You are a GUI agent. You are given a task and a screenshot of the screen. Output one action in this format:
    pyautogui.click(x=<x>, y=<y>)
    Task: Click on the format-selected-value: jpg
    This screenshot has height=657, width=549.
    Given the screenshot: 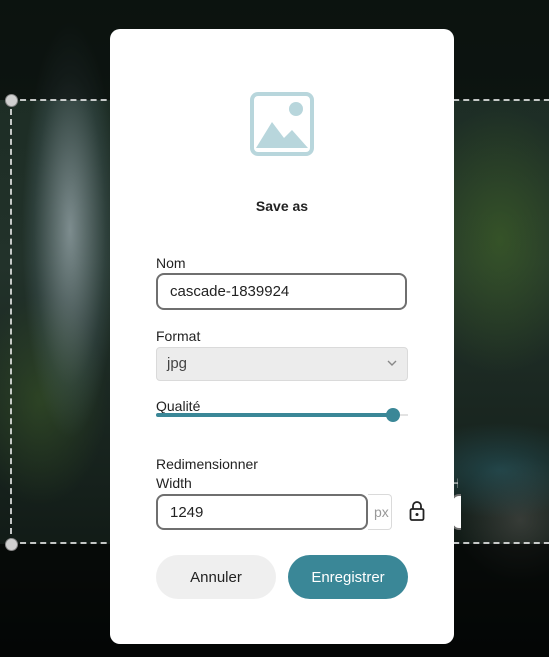 What is the action you would take?
    pyautogui.click(x=177, y=363)
    